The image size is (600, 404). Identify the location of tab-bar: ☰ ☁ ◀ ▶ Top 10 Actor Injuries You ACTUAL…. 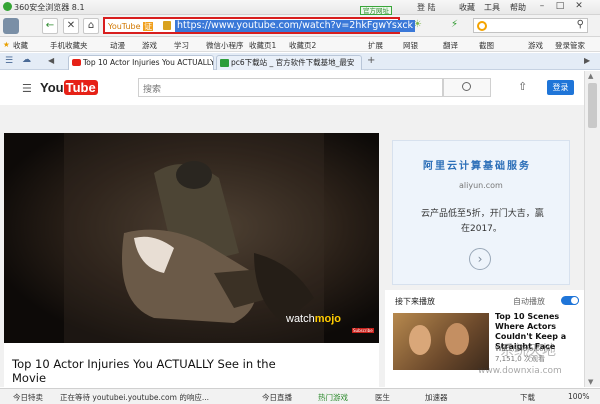
(300, 61).